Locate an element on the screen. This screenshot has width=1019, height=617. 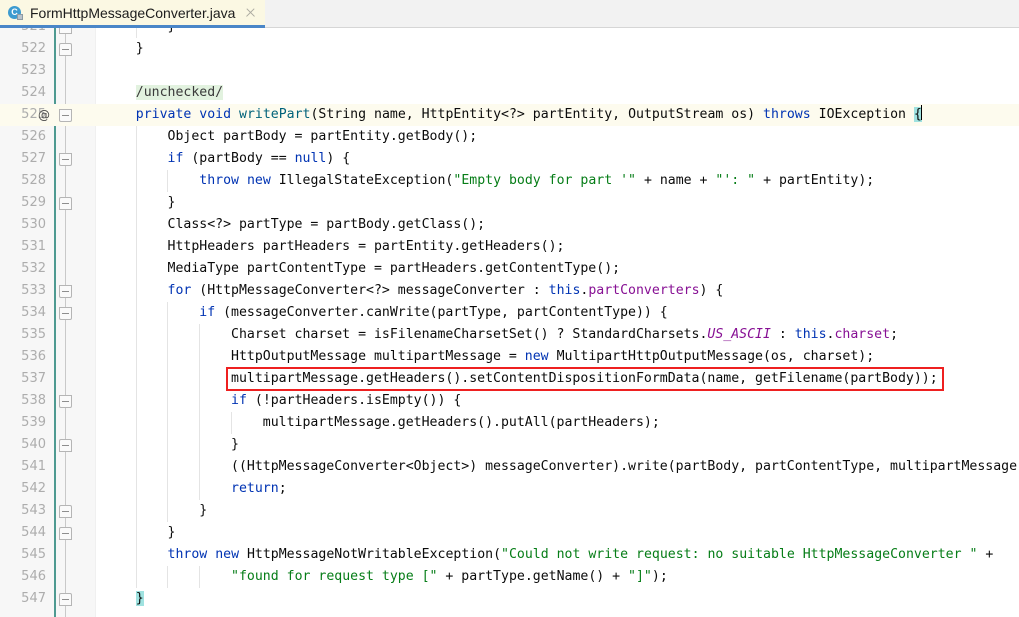
code-line: 538 if (!partHeaders.isEmpty()) { is located at coordinates (509, 401).